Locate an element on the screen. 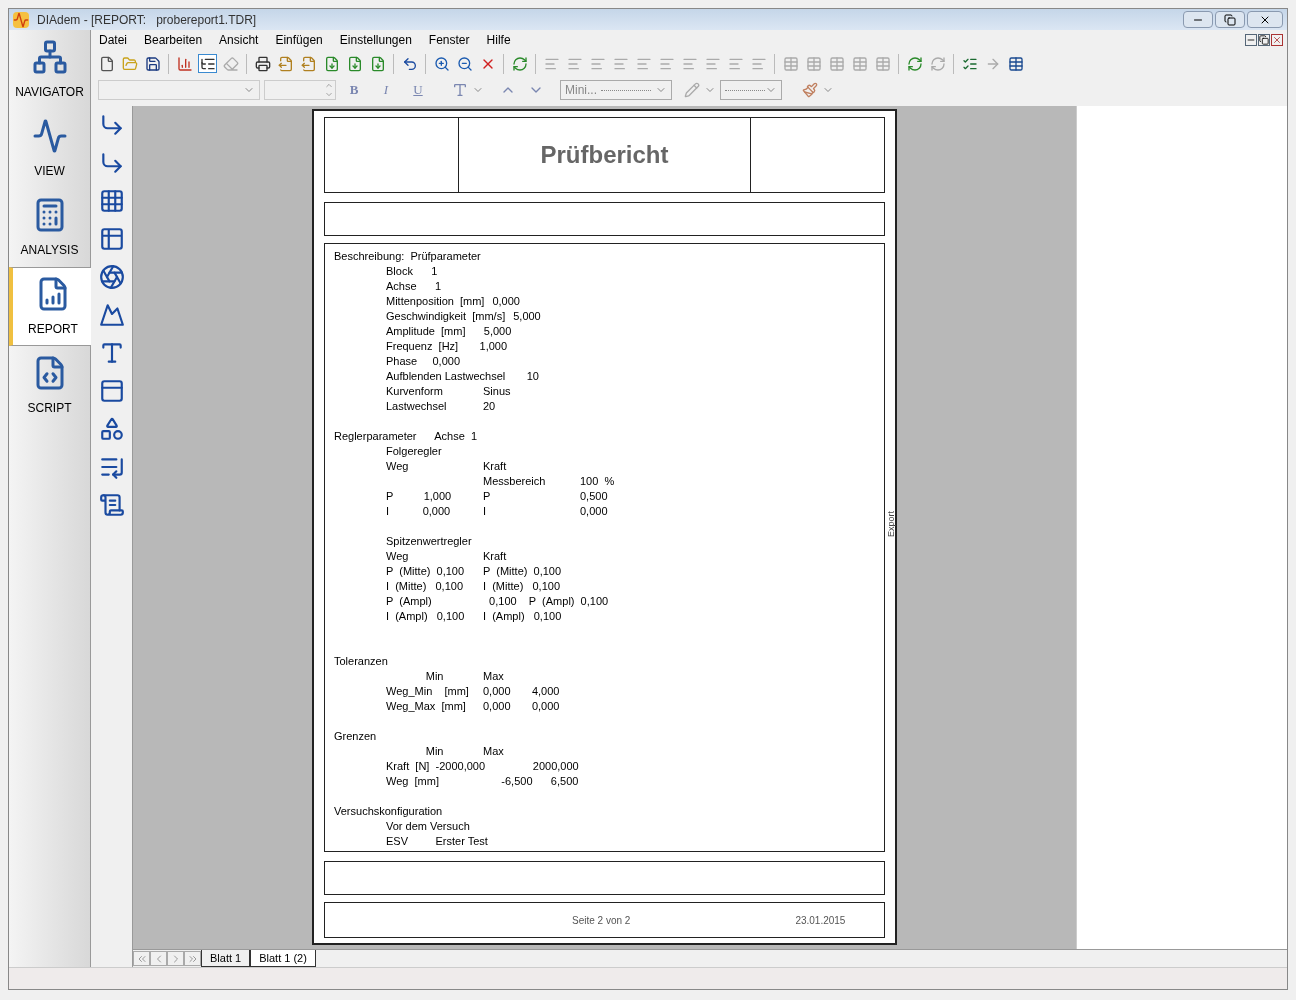  export-button is located at coordinates (308, 63).